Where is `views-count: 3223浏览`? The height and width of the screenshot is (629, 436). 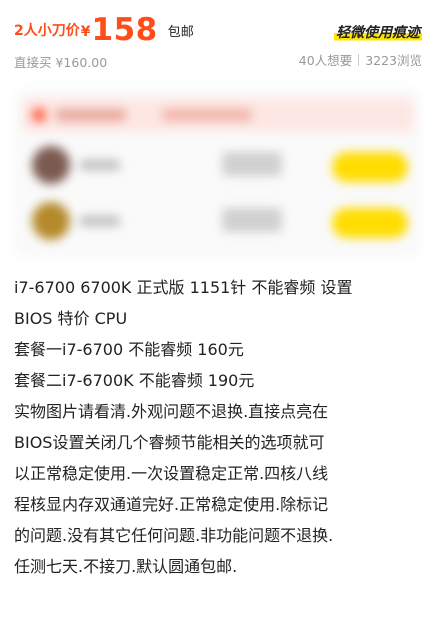 views-count: 3223浏览 is located at coordinates (393, 60).